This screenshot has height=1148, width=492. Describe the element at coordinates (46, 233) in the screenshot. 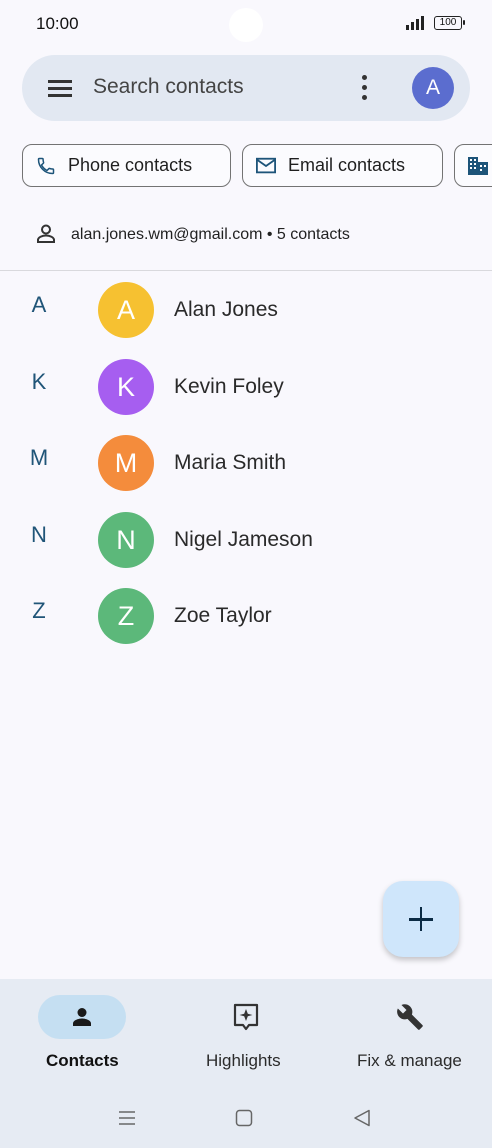

I see `person-outline-icon` at that location.